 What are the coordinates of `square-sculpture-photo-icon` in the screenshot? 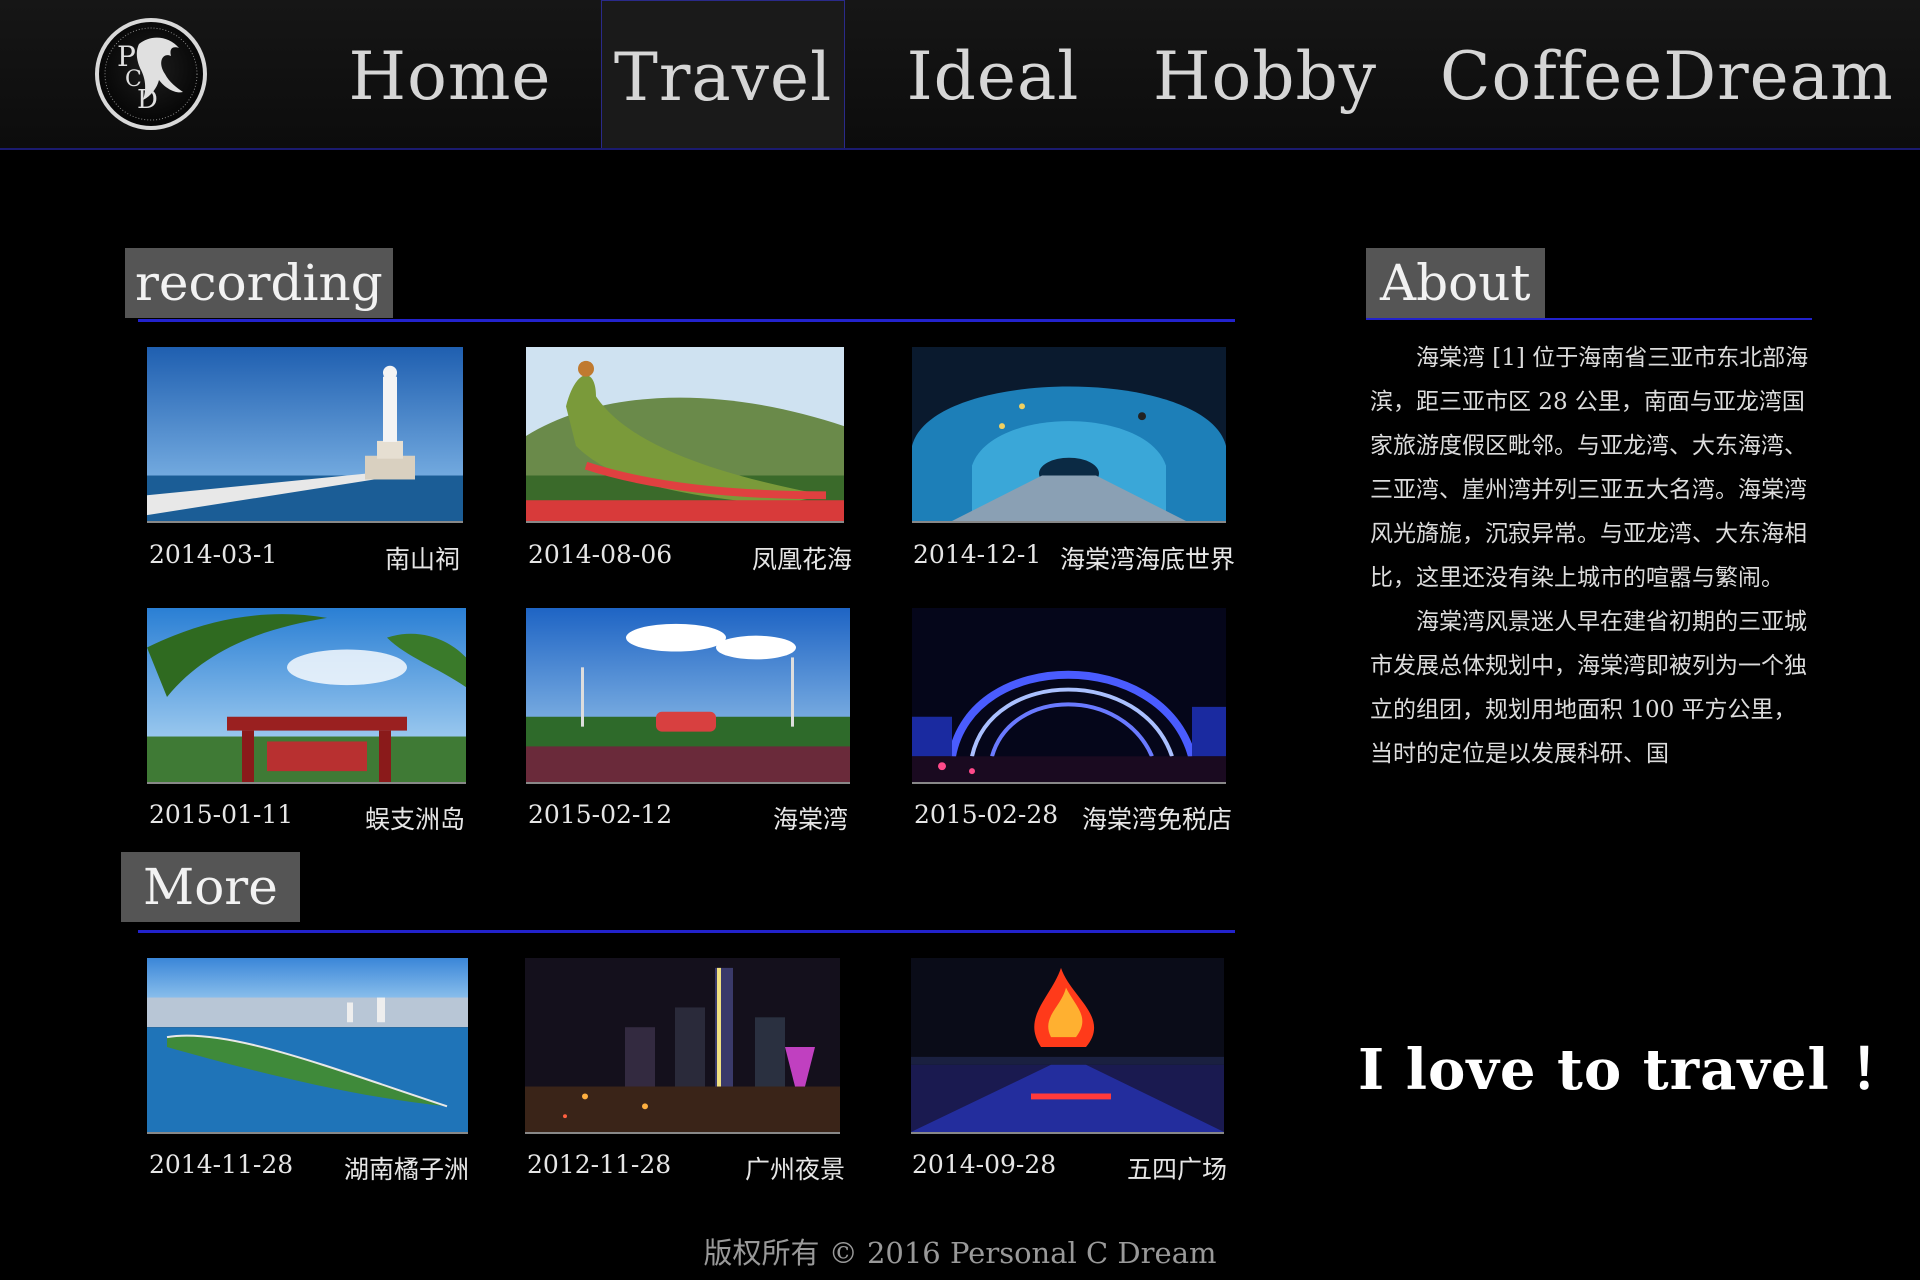 It's located at (1067, 1045).